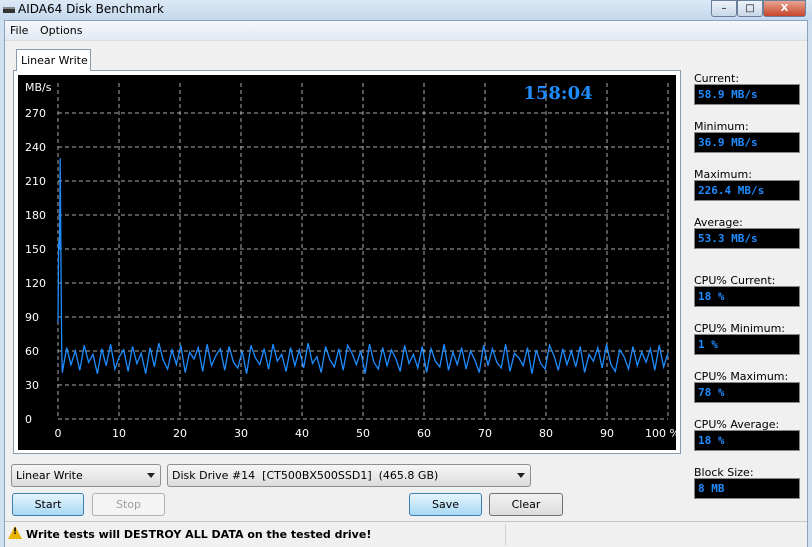 The height and width of the screenshot is (547, 812). I want to click on stat-value: 78 %, so click(747, 392).